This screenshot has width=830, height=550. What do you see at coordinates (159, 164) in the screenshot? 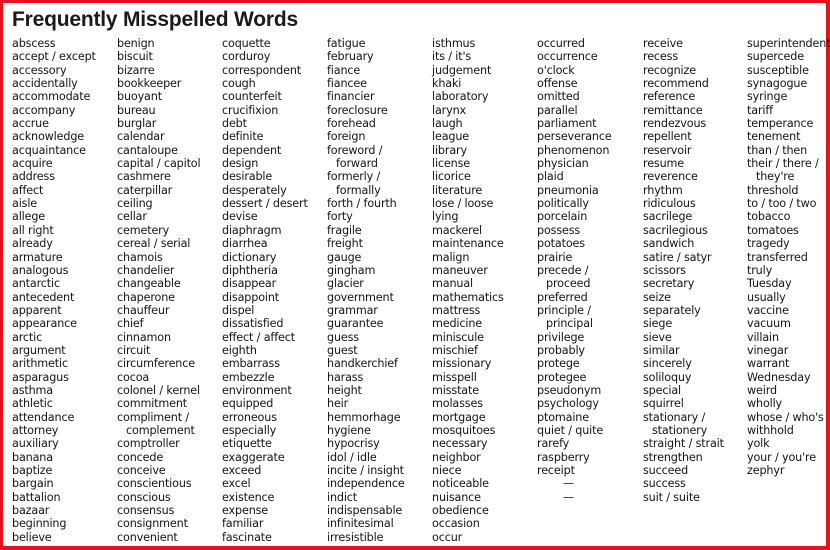
I see `word-entry: capital / capitol` at bounding box center [159, 164].